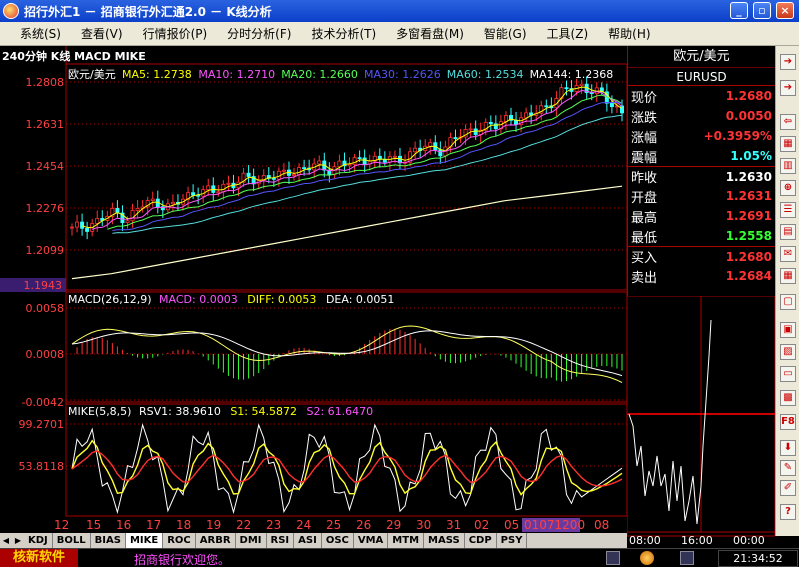 The width and height of the screenshot is (799, 567). I want to click on window-icon: ▢, so click(788, 302).